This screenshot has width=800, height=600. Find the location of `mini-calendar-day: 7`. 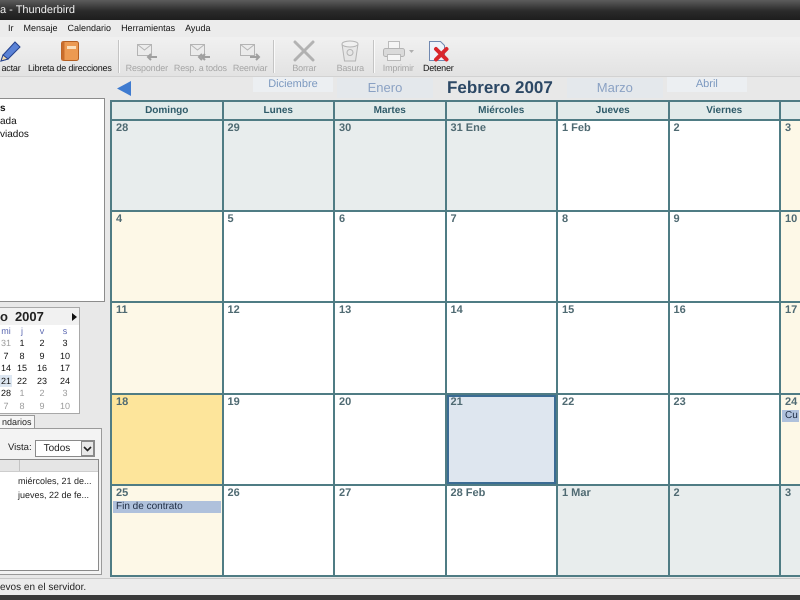

mini-calendar-day: 7 is located at coordinates (6, 356).